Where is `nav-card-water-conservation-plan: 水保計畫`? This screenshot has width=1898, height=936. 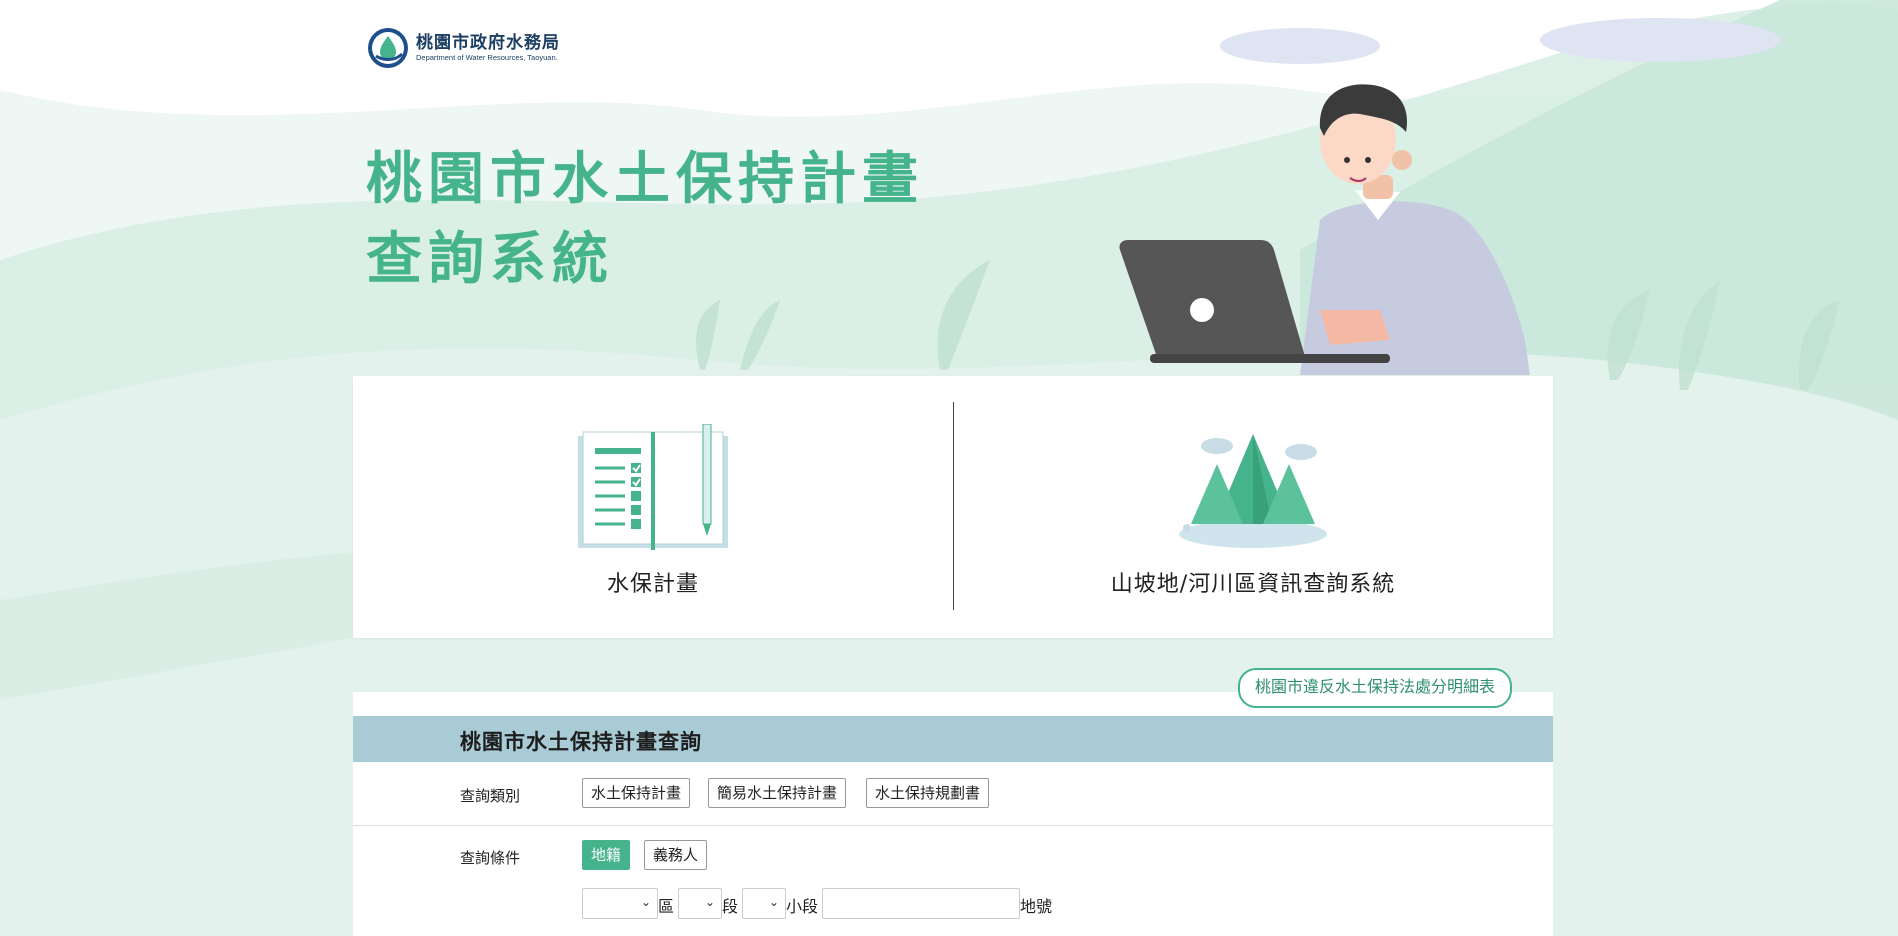 nav-card-water-conservation-plan: 水保計畫 is located at coordinates (653, 507).